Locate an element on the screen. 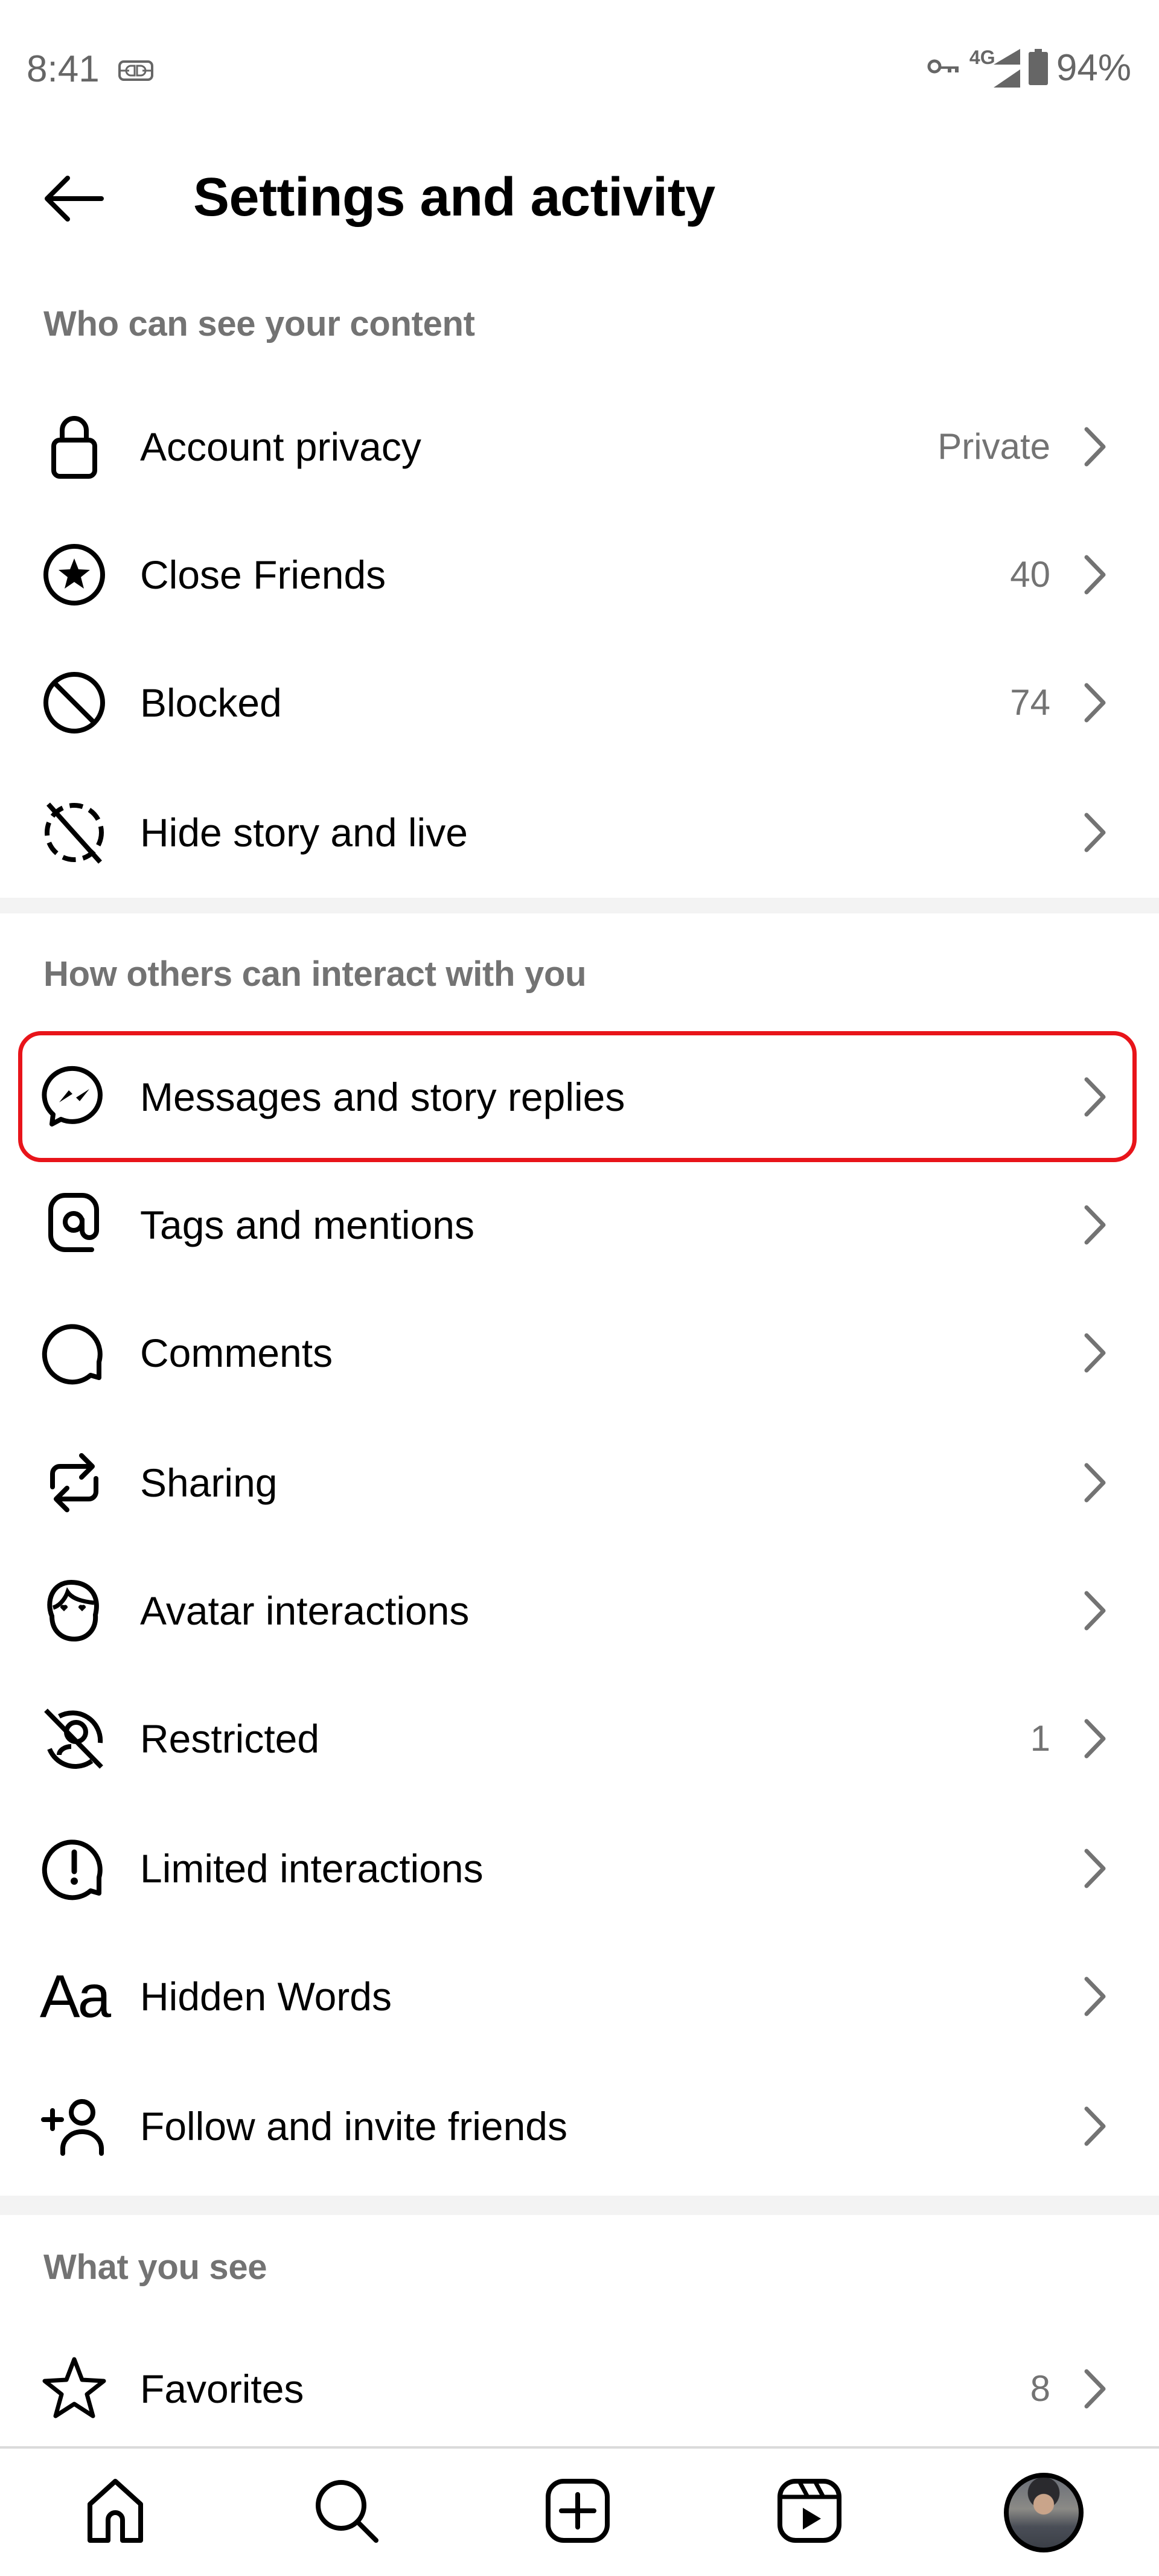 The height and width of the screenshot is (2576, 1159). row-hide-story-and-live: Hide story and live is located at coordinates (579, 833).